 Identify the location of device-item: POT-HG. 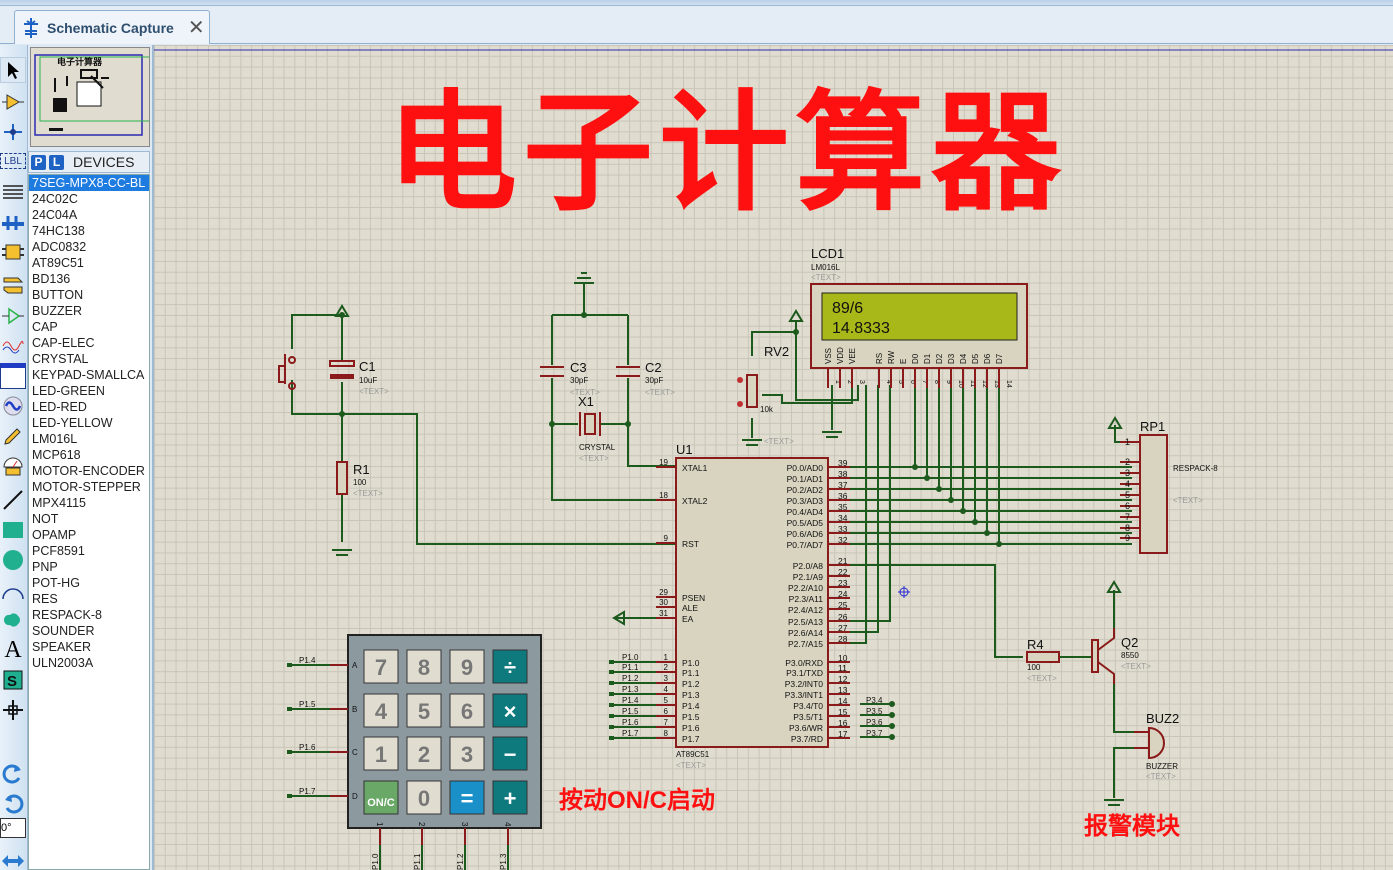
(89, 583).